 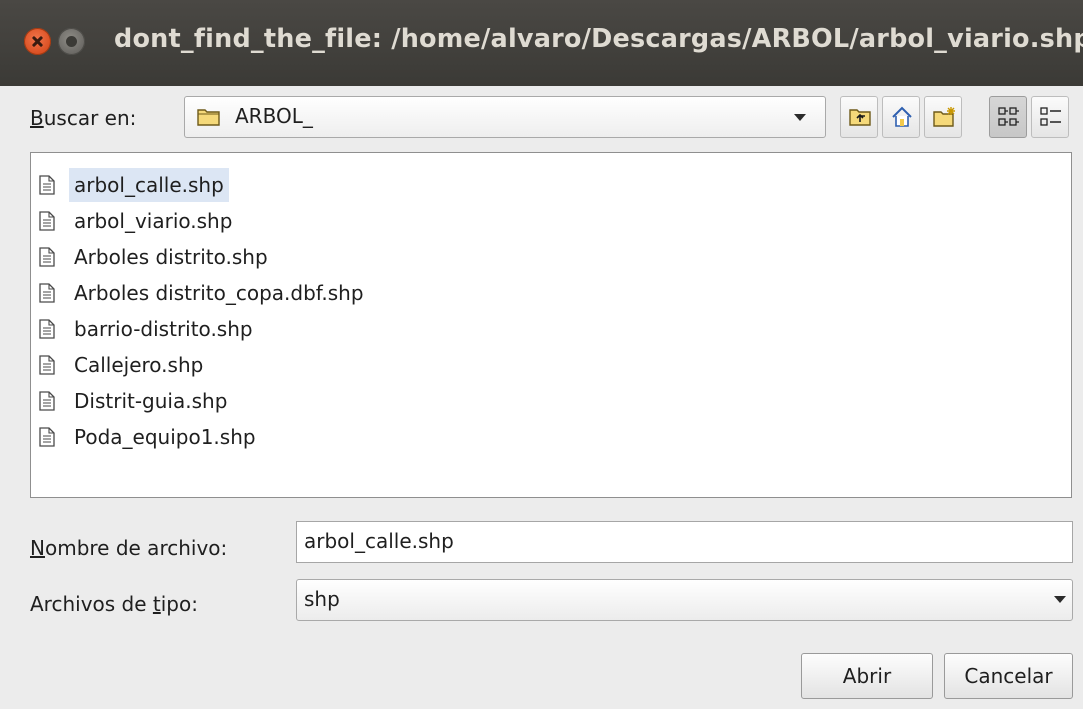 I want to click on list-view-icon, so click(x=1008, y=116).